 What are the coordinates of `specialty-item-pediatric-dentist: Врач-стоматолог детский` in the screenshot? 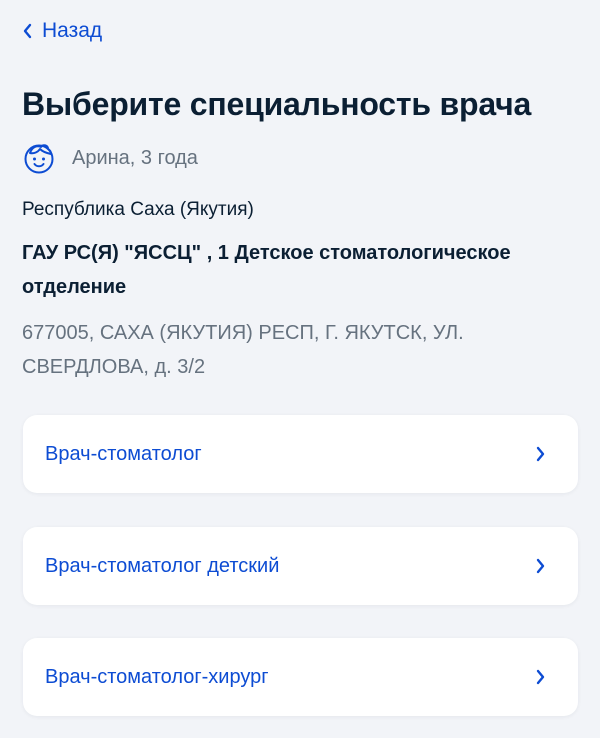 It's located at (300, 566).